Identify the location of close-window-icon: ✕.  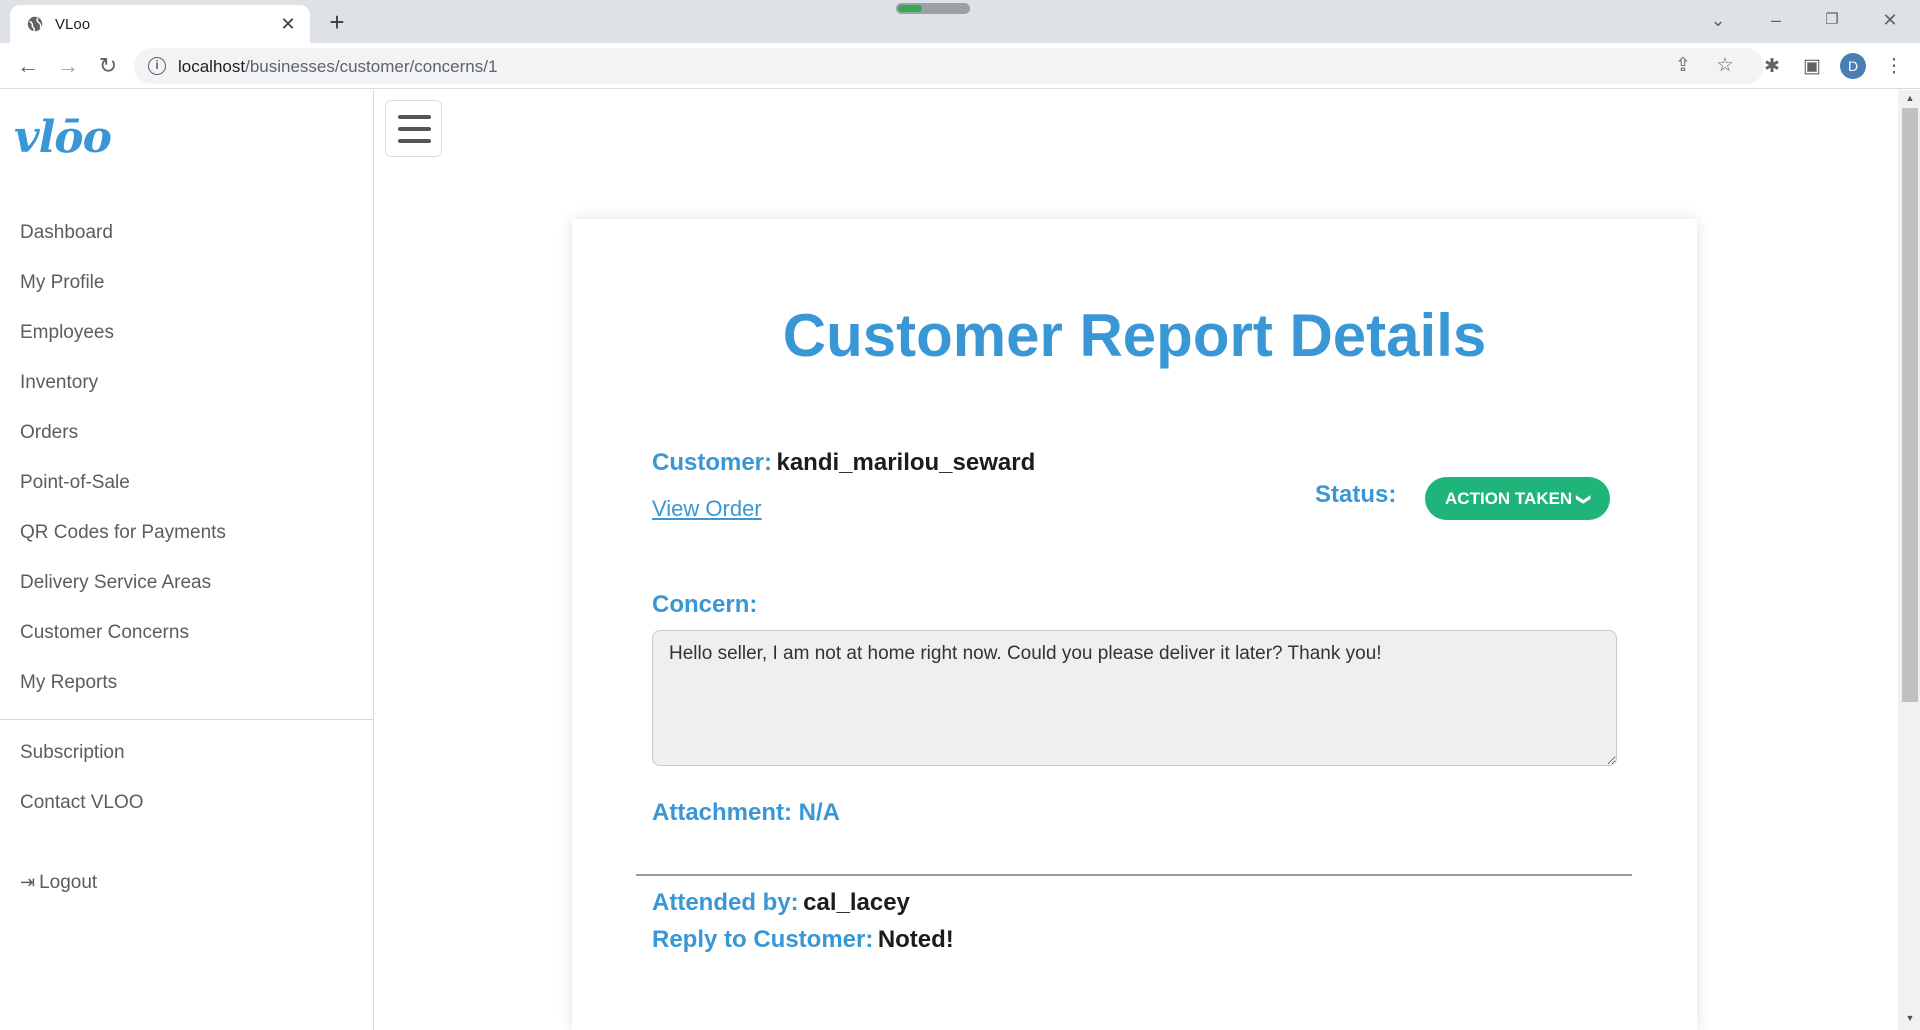
(1890, 20).